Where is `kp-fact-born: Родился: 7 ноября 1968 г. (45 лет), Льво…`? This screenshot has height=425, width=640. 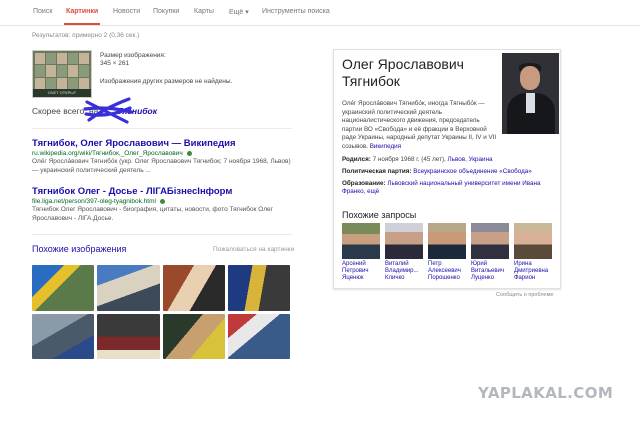
kp-fact-born: Родился: 7 ноября 1968 г. (45 лет), Льво… is located at coordinates (417, 159).